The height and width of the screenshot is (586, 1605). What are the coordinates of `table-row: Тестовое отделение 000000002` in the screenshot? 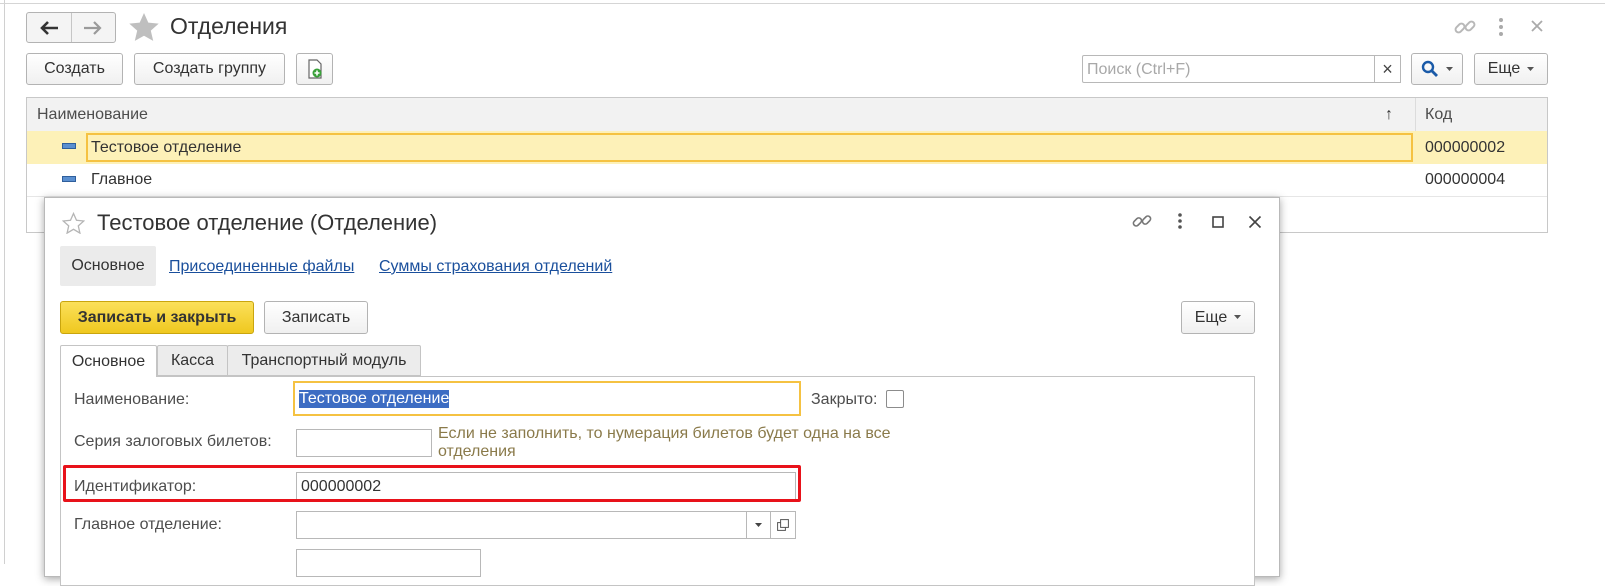 It's located at (787, 147).